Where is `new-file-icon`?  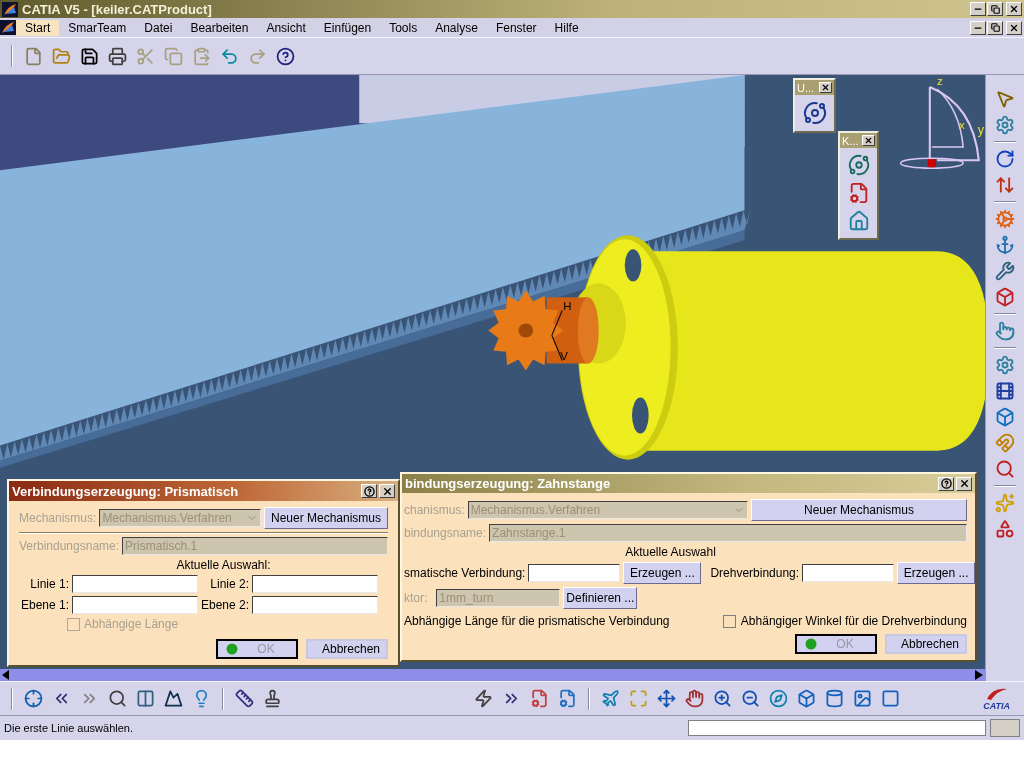 new-file-icon is located at coordinates (33, 56).